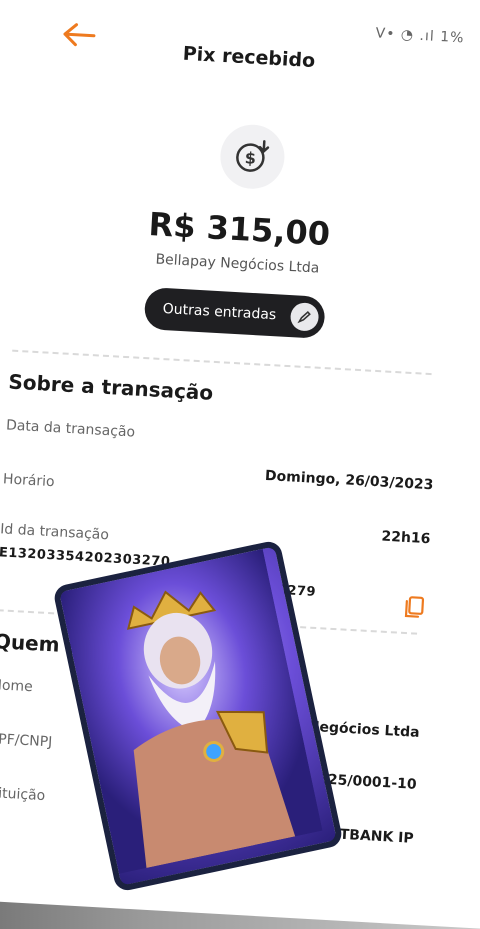 Image resolution: width=480 pixels, height=929 pixels. Describe the element at coordinates (29, 481) in the screenshot. I see `time-label: Horário` at that location.